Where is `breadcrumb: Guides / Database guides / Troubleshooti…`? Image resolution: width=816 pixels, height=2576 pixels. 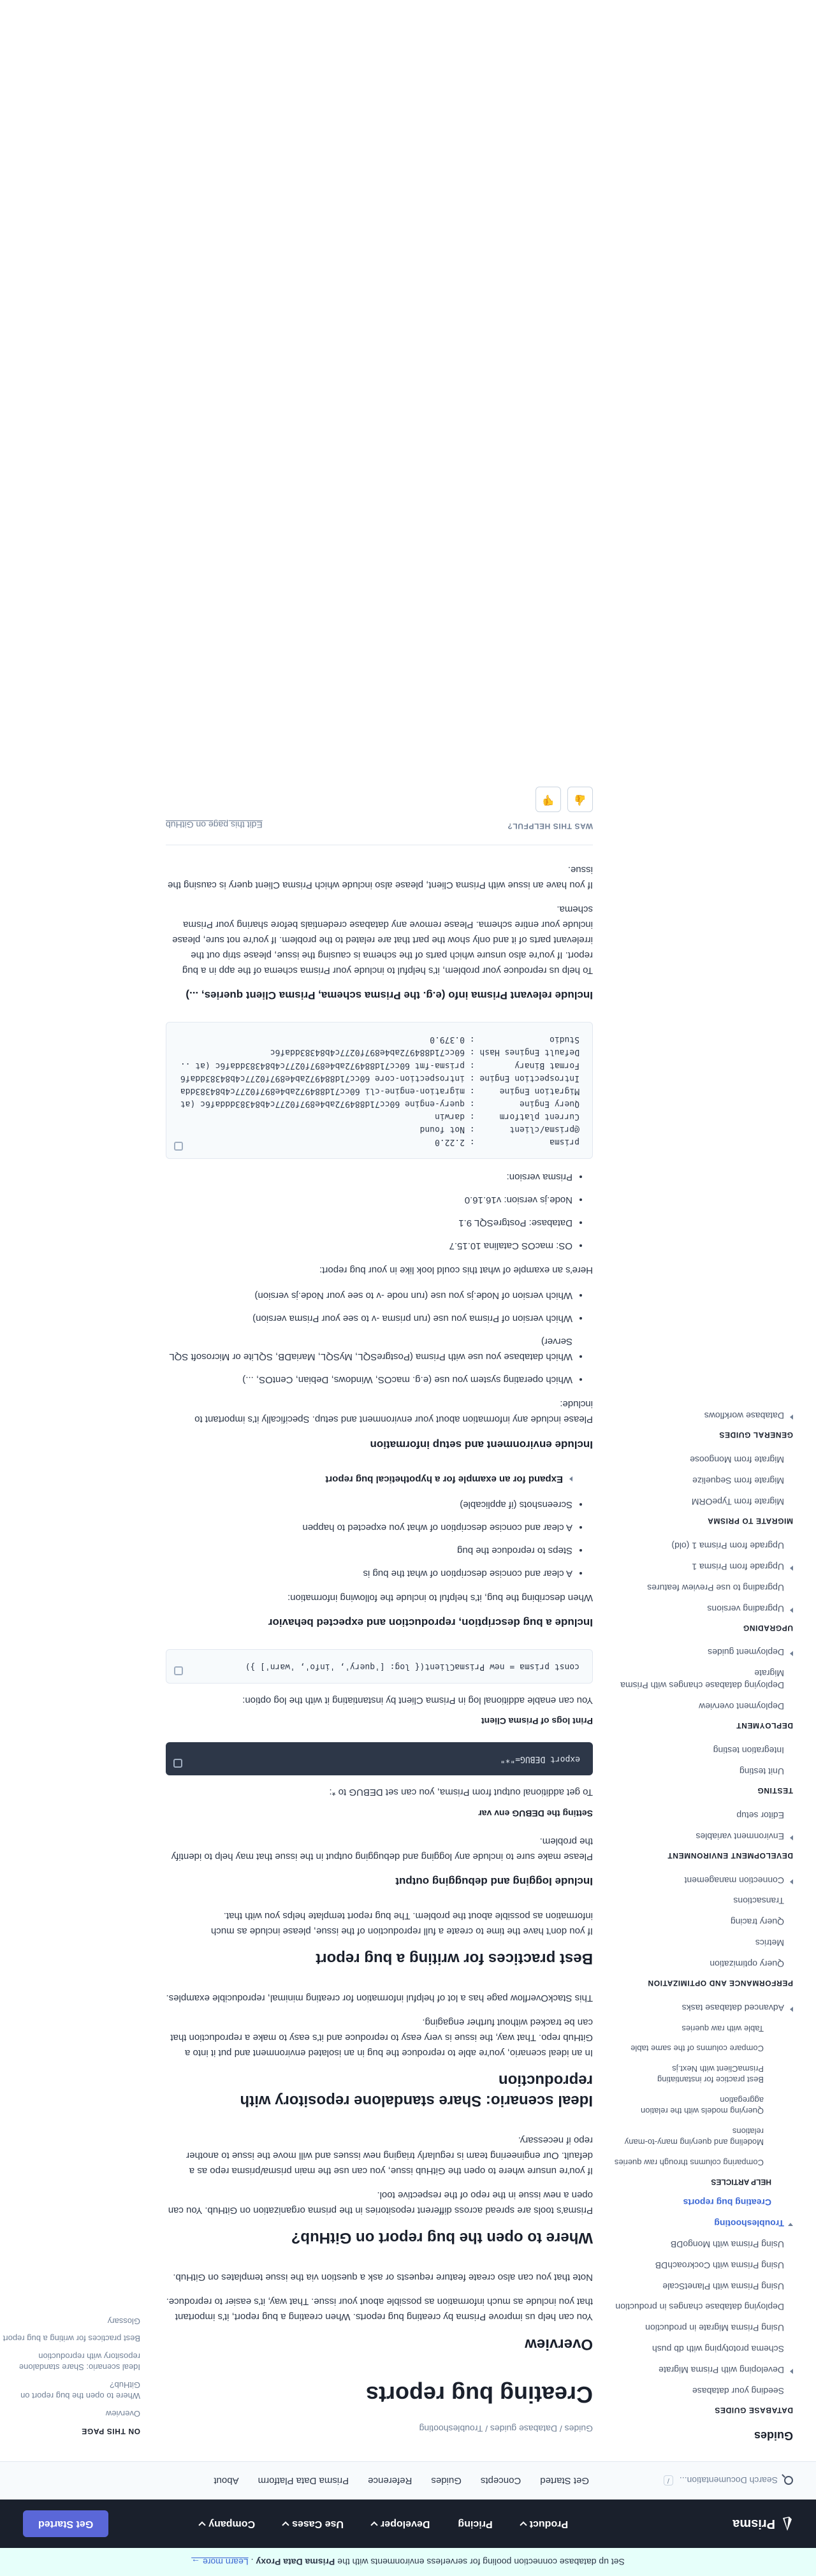 breadcrumb: Guides / Database guides / Troubleshooti… is located at coordinates (379, 2429).